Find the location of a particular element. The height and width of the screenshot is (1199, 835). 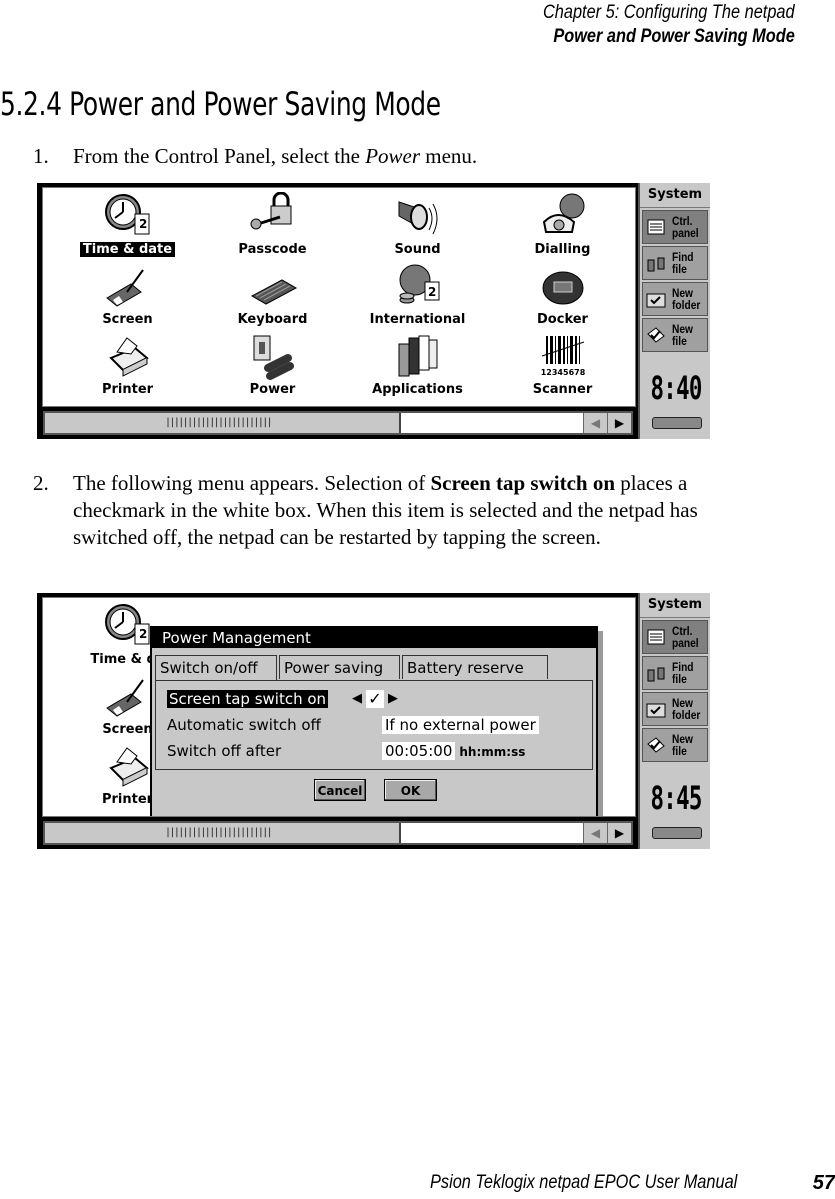

right-arrow-icon: ▶ is located at coordinates (393, 698).